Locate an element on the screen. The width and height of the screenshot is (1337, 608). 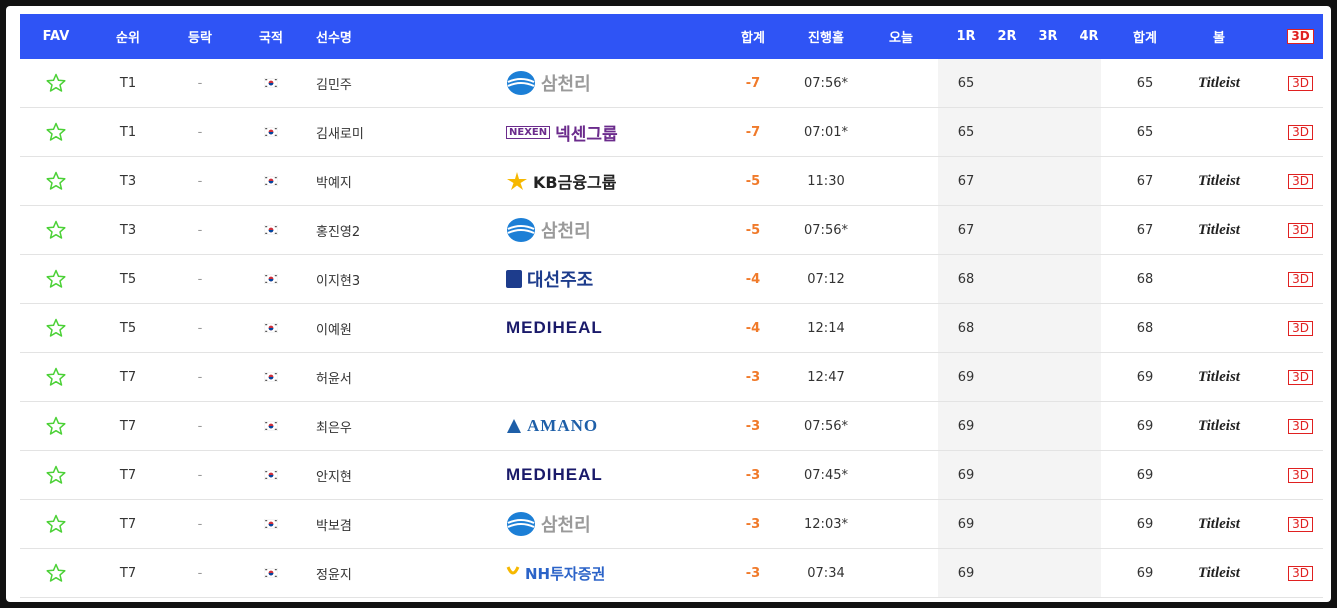
sponsor-name: MEDIHEAL is located at coordinates (554, 474).